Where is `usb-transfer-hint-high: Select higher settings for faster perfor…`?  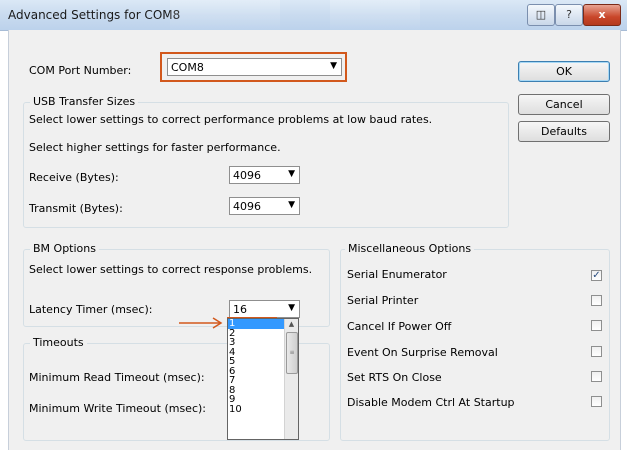
usb-transfer-hint-high: Select higher settings for faster perfor… is located at coordinates (155, 147).